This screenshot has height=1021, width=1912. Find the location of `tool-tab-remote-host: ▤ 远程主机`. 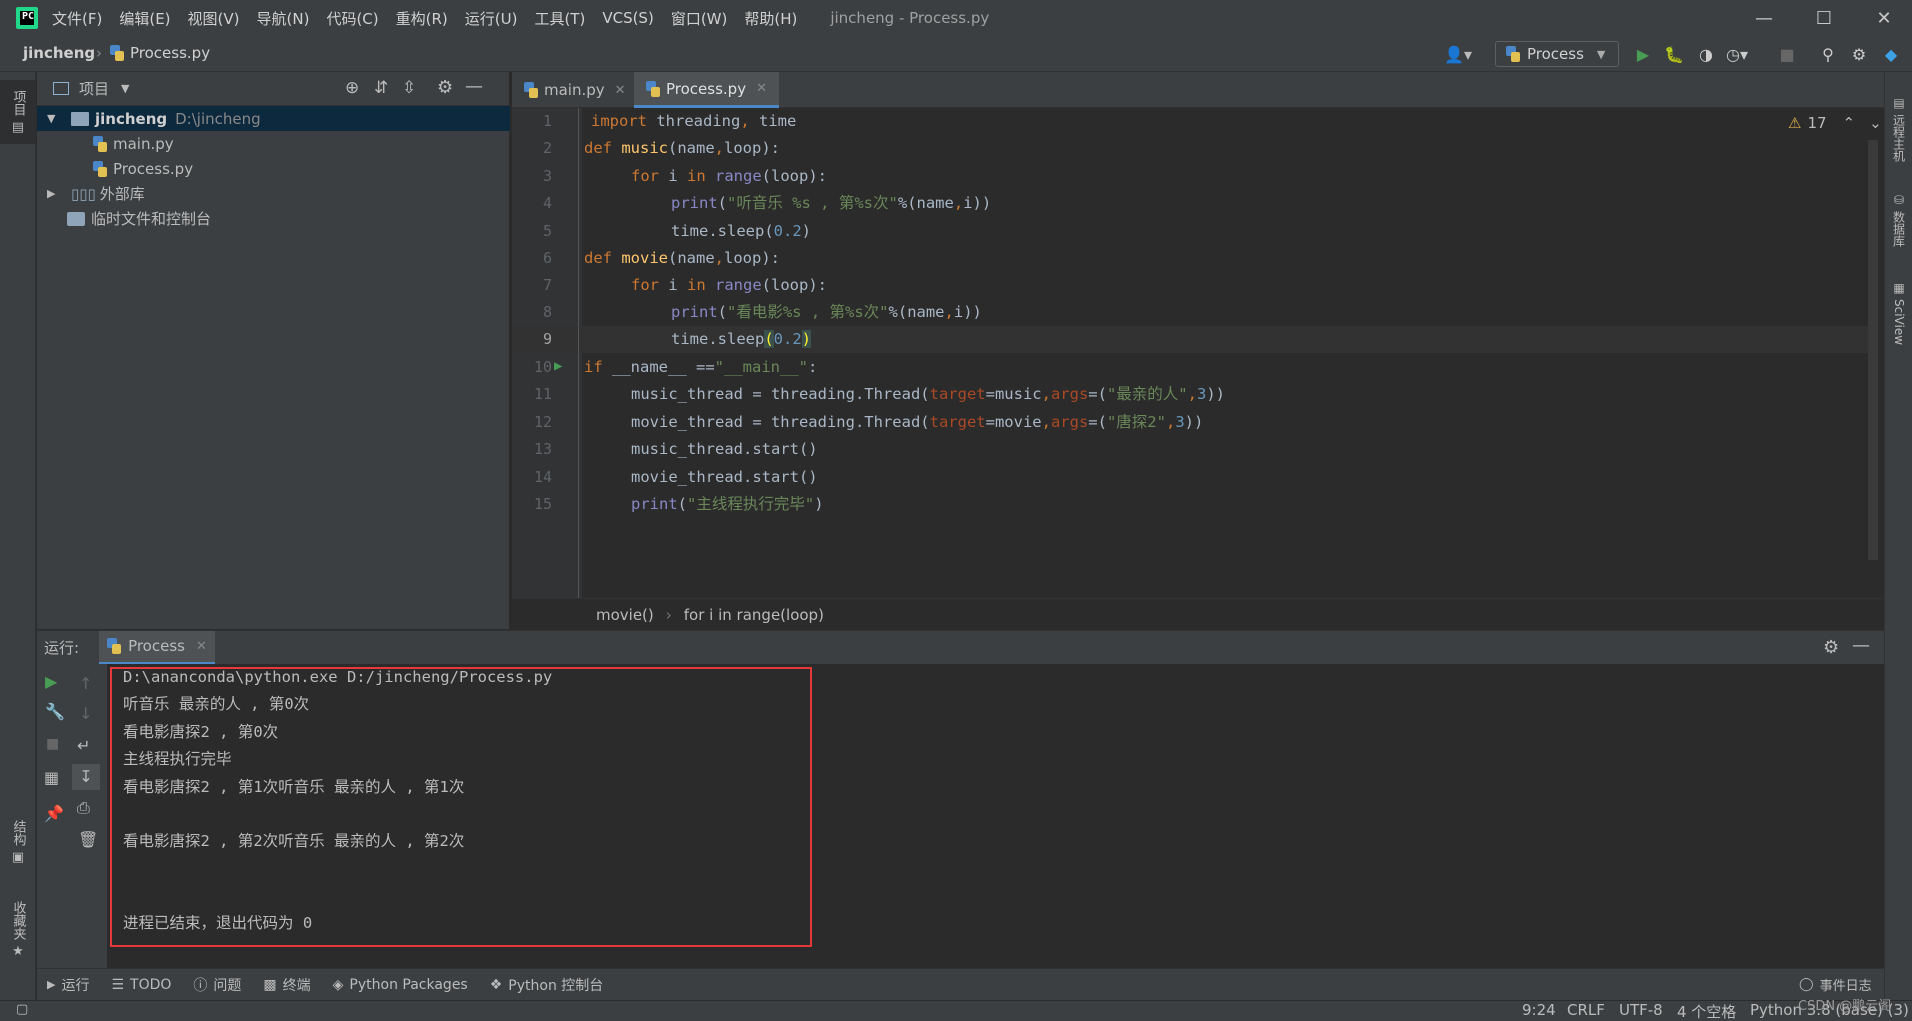

tool-tab-remote-host: ▤ 远程主机 is located at coordinates (1898, 129).